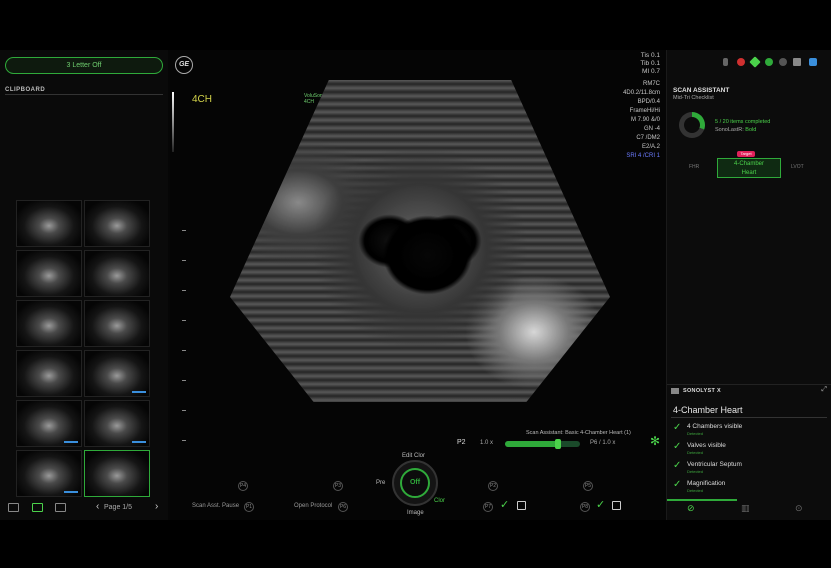 The width and height of the screenshot is (831, 568). I want to click on main-knob: Off, so click(415, 483).